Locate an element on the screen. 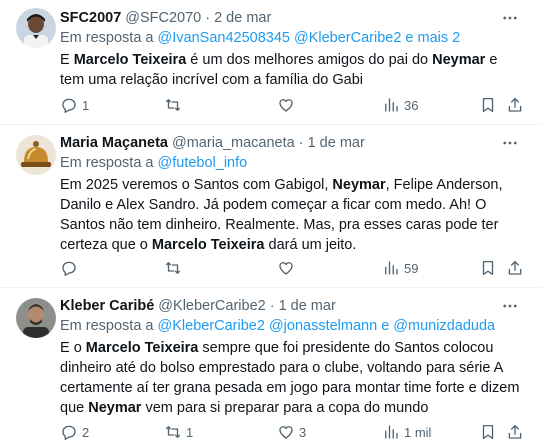 The width and height of the screenshot is (542, 447). tweet-date: 2 de mar is located at coordinates (242, 18).